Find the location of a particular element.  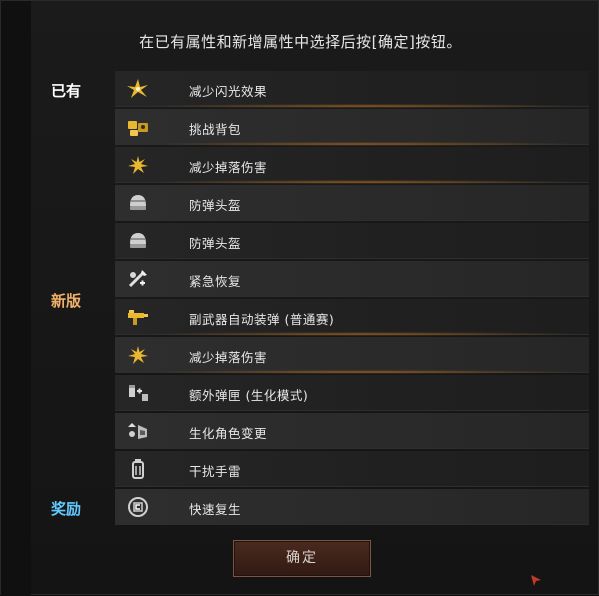

attribute-label: 减少闪光效果 is located at coordinates (228, 91).